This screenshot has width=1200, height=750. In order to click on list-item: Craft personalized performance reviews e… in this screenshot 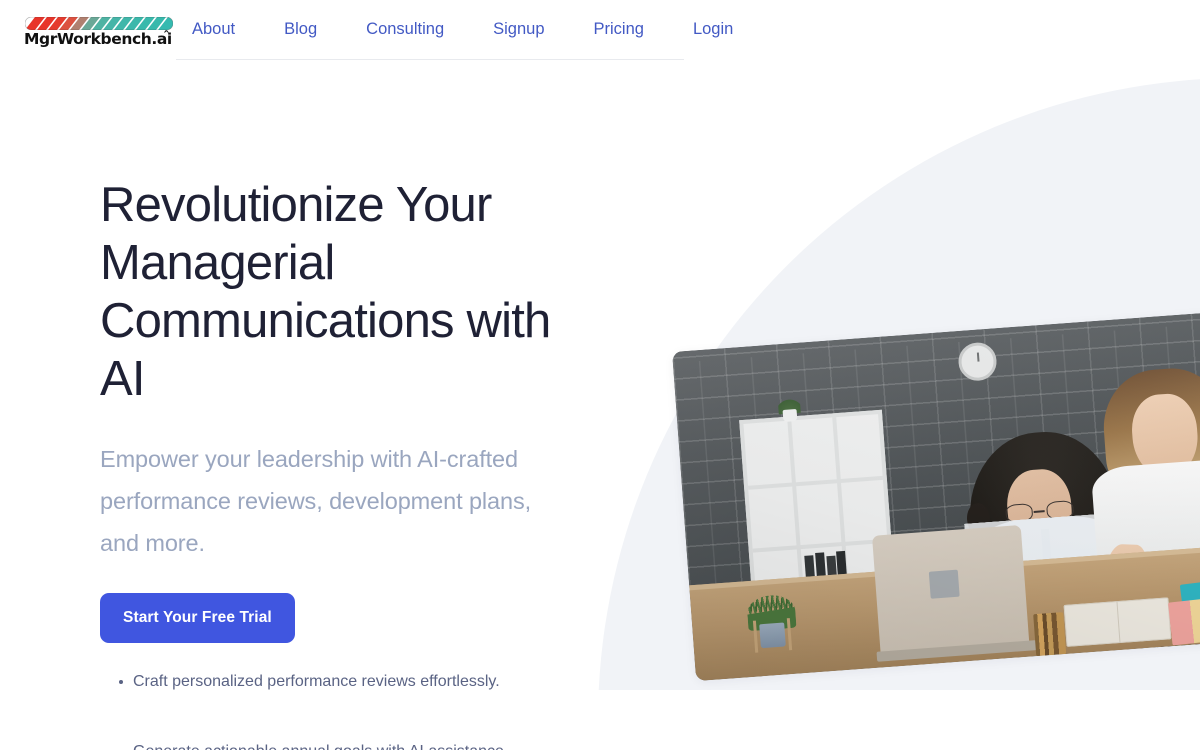, I will do `click(340, 682)`.